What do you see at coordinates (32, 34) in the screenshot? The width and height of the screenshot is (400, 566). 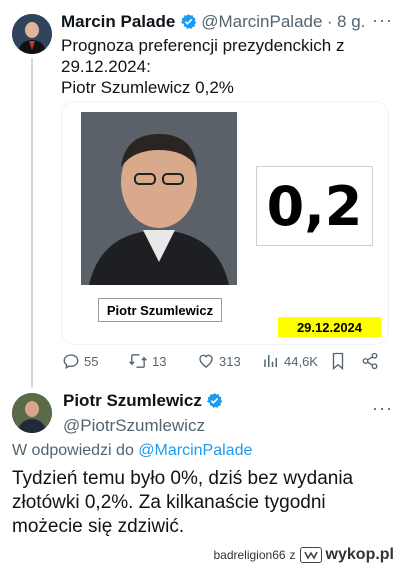 I see `author-avatar` at bounding box center [32, 34].